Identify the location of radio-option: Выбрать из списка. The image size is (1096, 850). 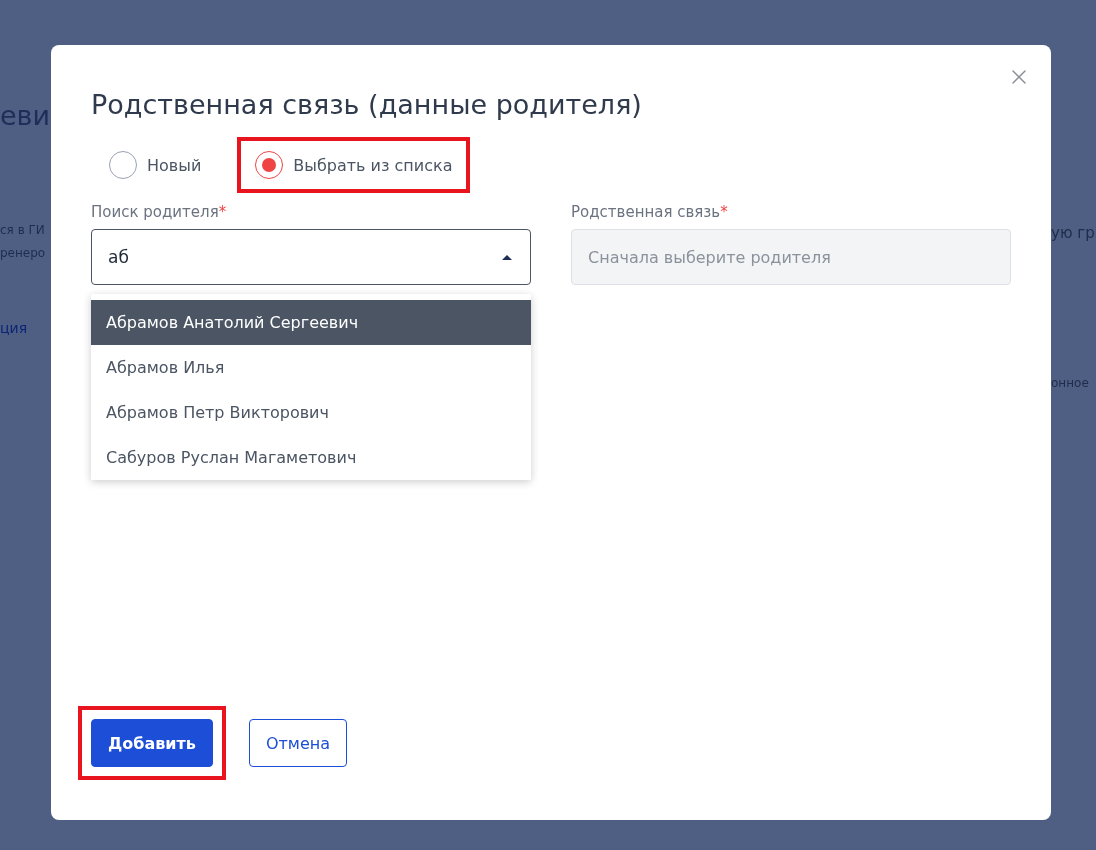
(354, 165).